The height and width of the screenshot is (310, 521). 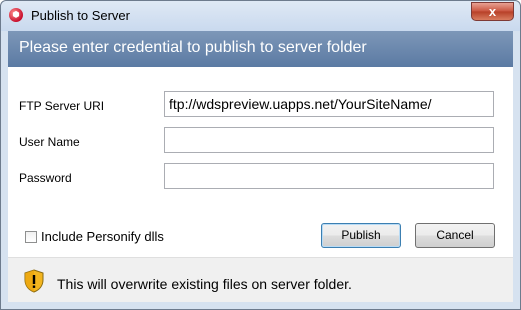 What do you see at coordinates (49, 142) in the screenshot?
I see `user-name-label: User Name` at bounding box center [49, 142].